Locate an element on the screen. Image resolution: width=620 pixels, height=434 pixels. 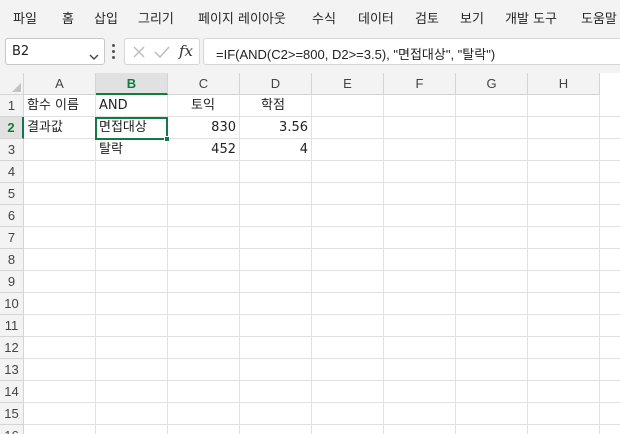
formula-text: =IF(AND(C2>=800, D2>=3.5), "면접대상", "탈락") is located at coordinates (356, 54).